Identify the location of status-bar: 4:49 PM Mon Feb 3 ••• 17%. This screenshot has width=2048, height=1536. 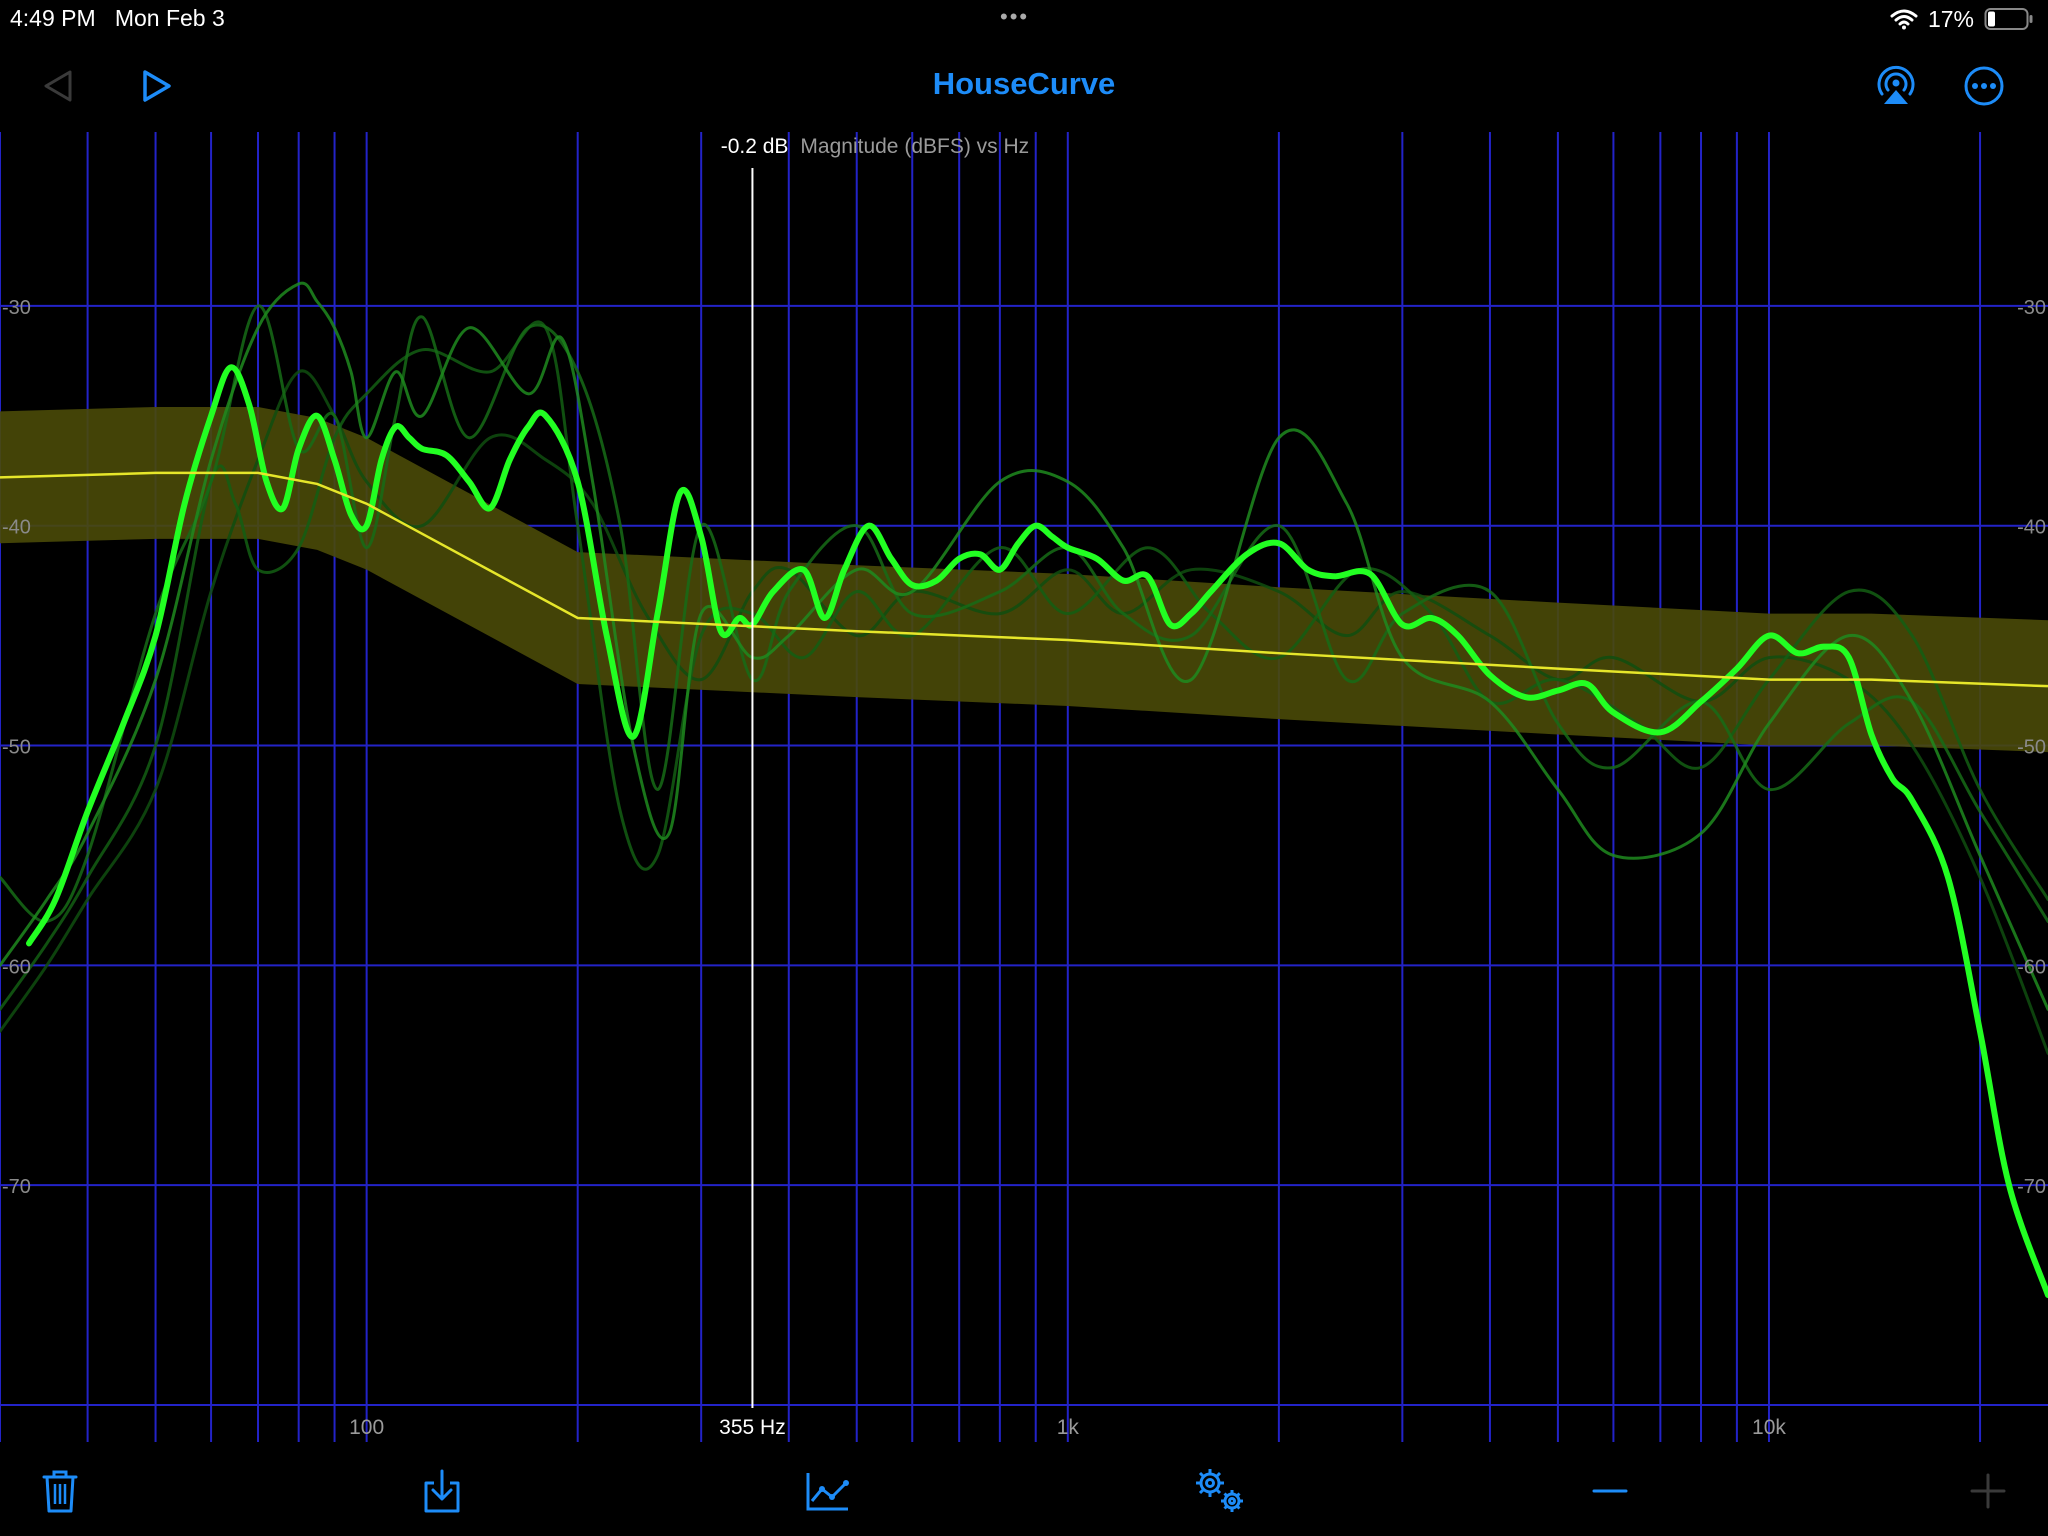
(1024, 19).